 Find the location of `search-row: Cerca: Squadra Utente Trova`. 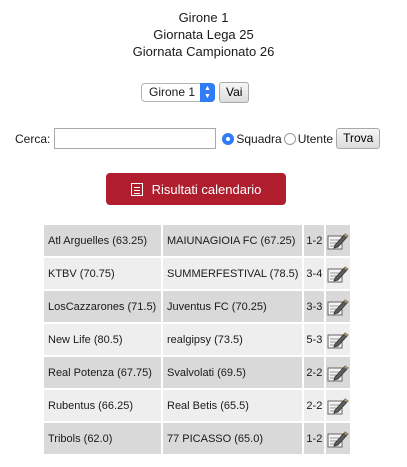

search-row: Cerca: Squadra Utente Trova is located at coordinates (198, 138).